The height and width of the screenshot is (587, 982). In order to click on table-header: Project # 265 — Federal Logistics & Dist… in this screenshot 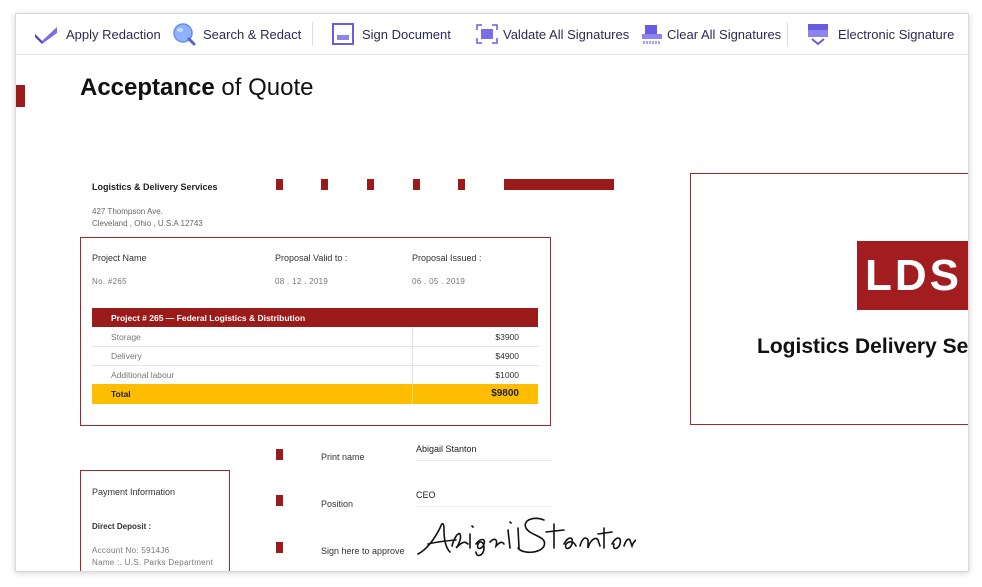, I will do `click(315, 317)`.